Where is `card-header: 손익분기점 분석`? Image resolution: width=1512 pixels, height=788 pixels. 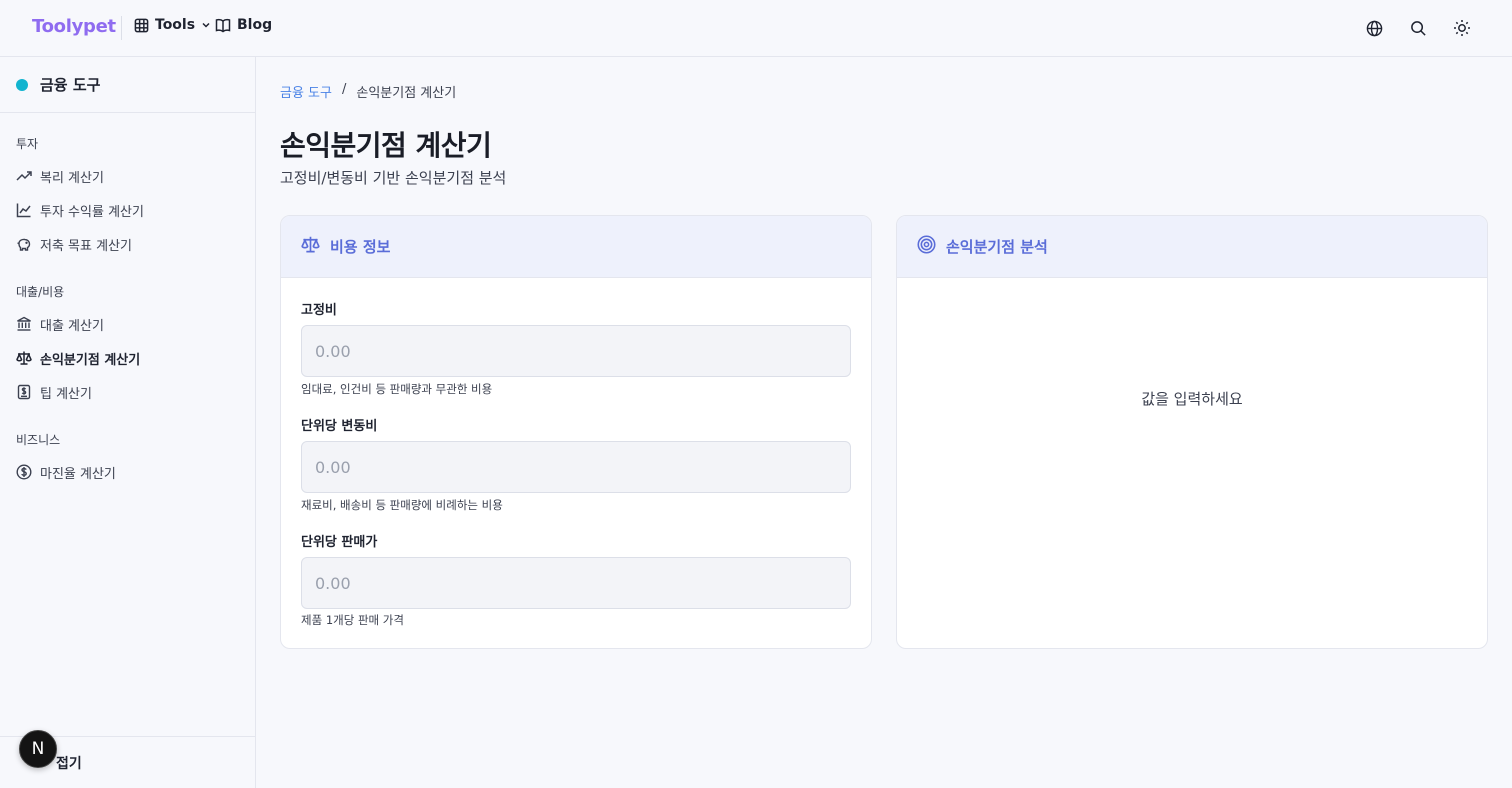
card-header: 손익분기점 분석 is located at coordinates (1192, 247).